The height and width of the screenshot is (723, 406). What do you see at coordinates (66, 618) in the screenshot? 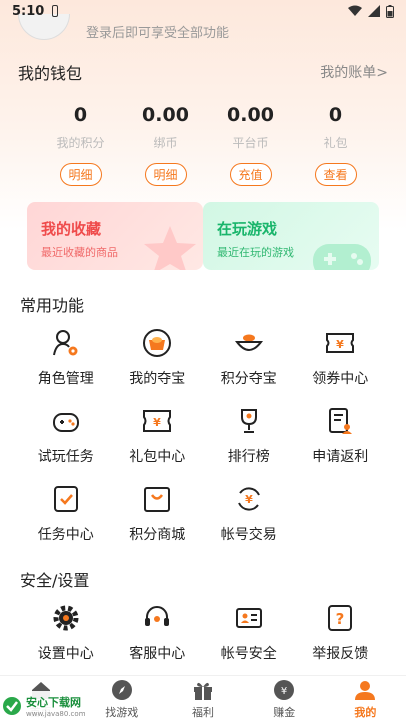
I see `gear-icon` at bounding box center [66, 618].